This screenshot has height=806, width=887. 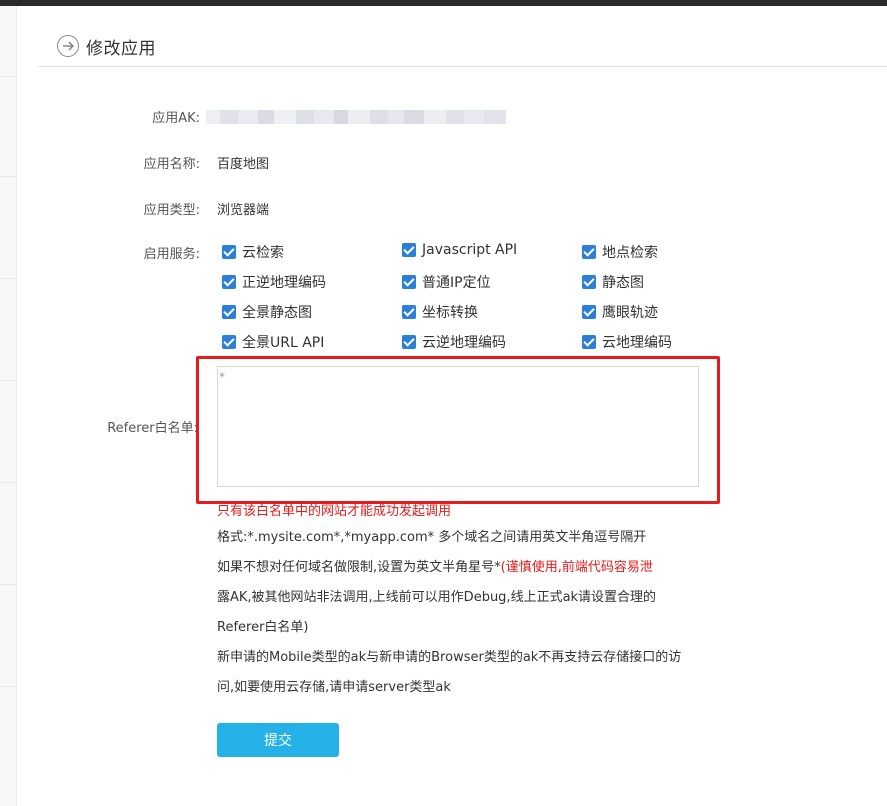 I want to click on storage-hint-line-2: 问,如要使用云存储,请申请server类型ak, so click(x=334, y=687).